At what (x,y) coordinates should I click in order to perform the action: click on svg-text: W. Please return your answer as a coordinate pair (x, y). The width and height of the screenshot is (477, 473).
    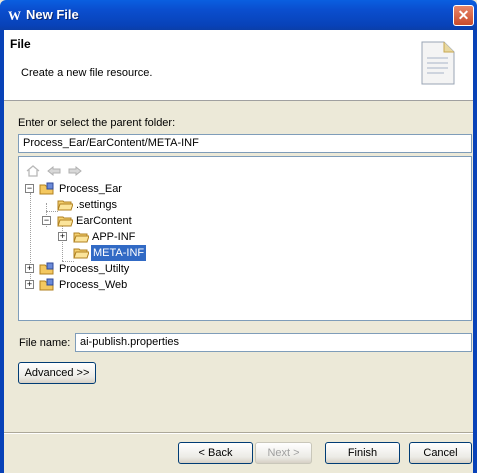
    Looking at the image, I should click on (14, 15).